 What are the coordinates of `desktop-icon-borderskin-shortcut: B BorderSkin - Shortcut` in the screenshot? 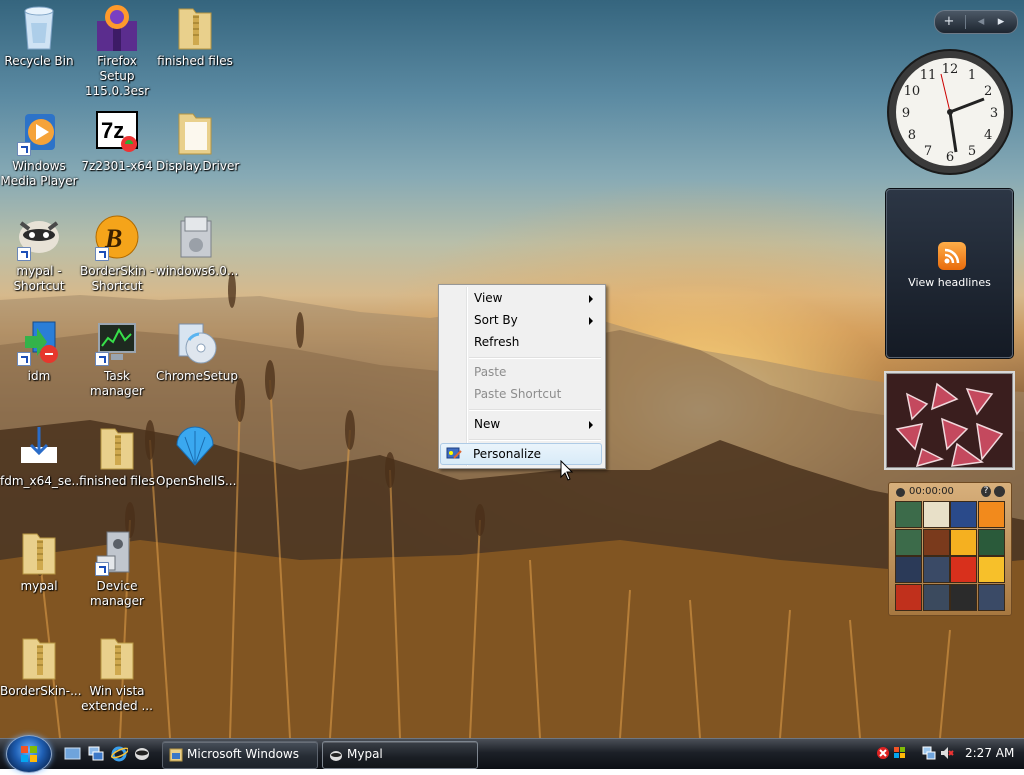 It's located at (117, 253).